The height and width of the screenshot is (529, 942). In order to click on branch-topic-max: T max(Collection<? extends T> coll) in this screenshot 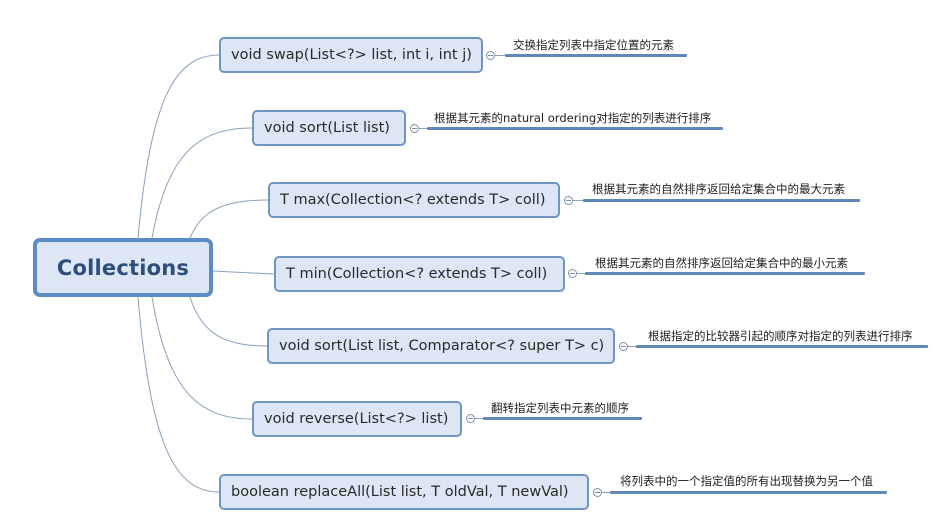, I will do `click(414, 200)`.